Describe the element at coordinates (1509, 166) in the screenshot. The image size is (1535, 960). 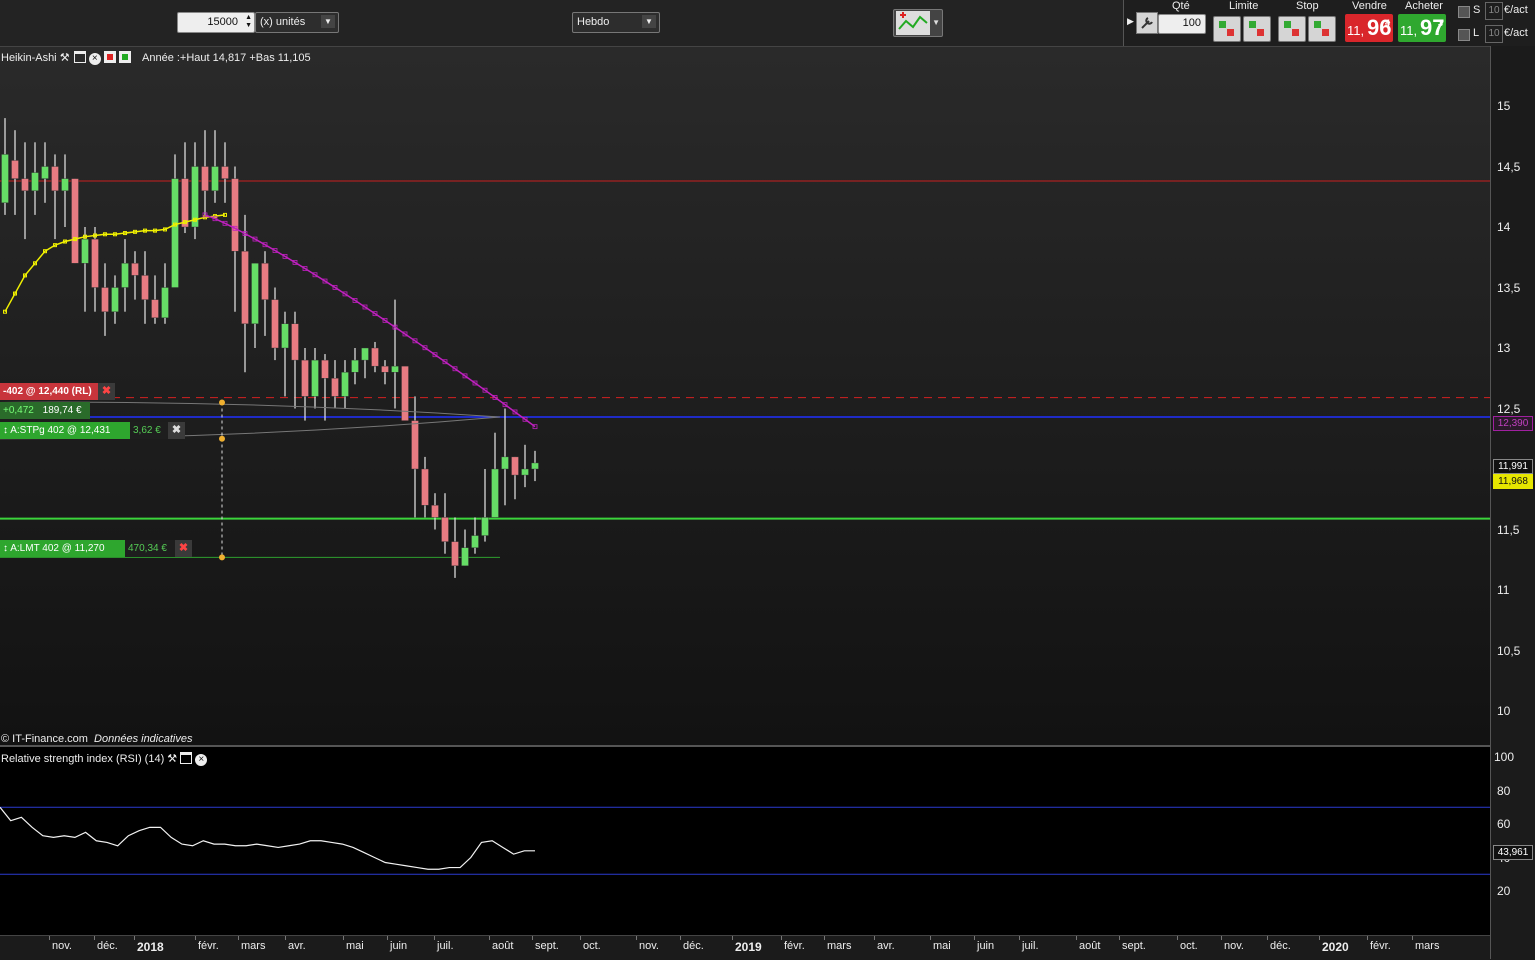
I see `price-tick-label: 14,5` at that location.